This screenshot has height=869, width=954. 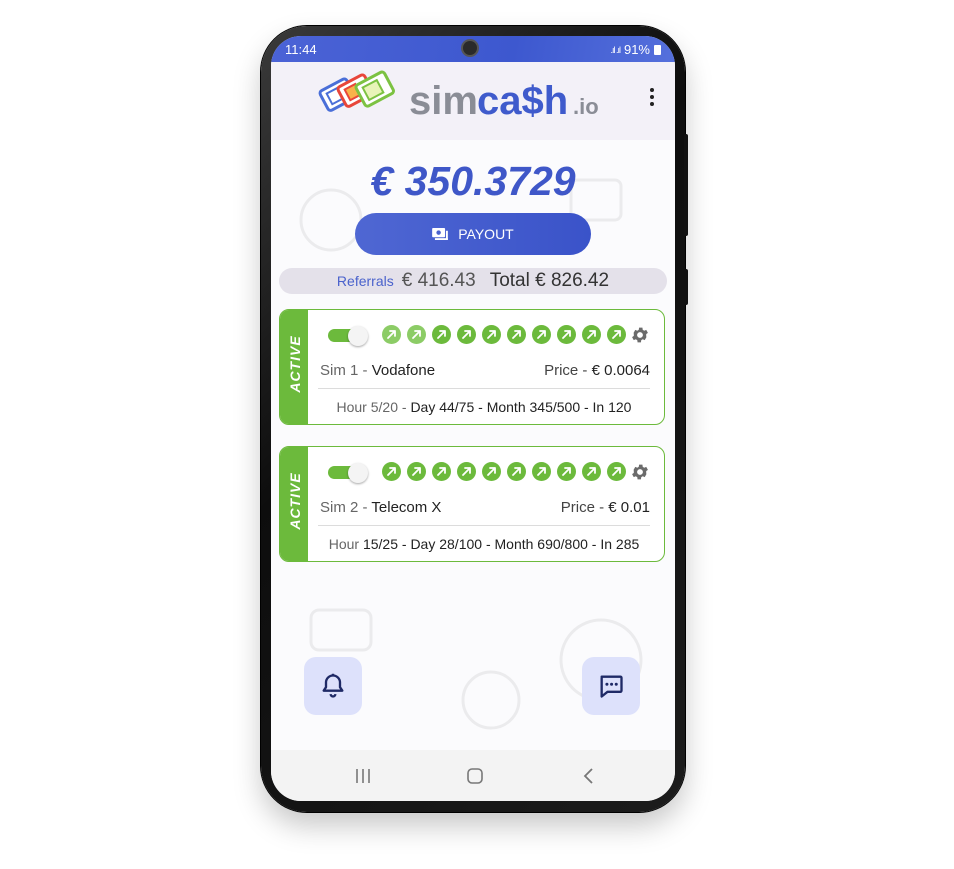 What do you see at coordinates (615, 49) in the screenshot?
I see `signal-icon: .ıl .ıl` at bounding box center [615, 49].